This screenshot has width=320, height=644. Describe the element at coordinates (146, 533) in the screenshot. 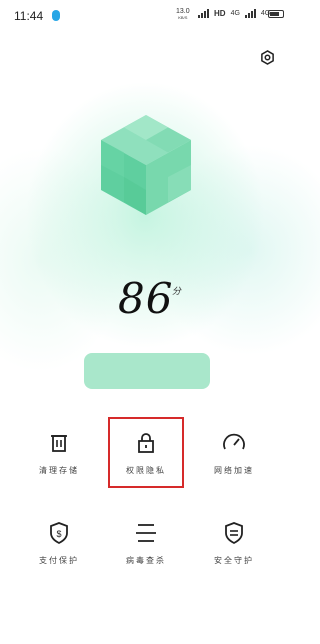

I see `scan-icon` at that location.